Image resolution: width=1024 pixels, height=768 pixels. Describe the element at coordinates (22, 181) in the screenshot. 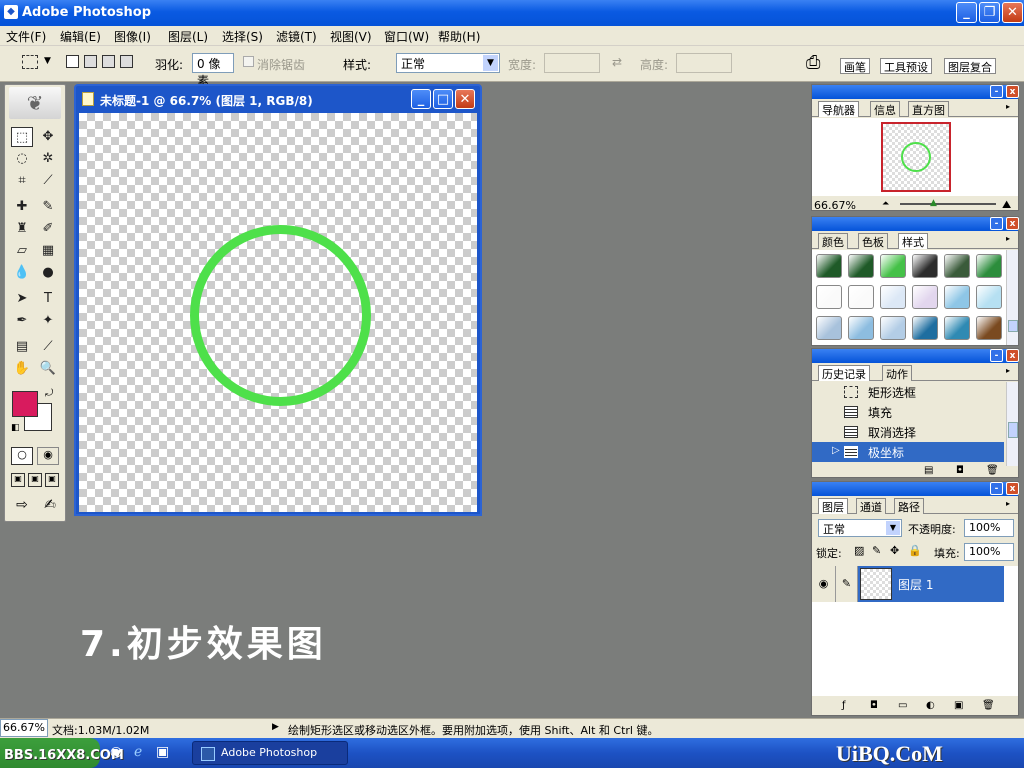

I see `crop-tool-icon: ⌗` at that location.